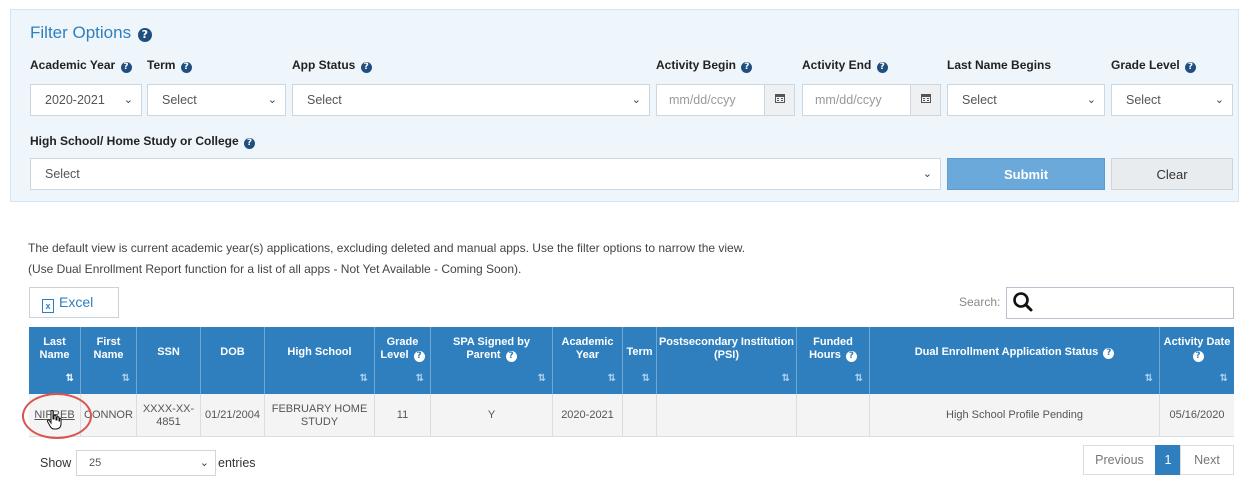 The width and height of the screenshot is (1239, 499). I want to click on col-dob: DOB, so click(233, 360).